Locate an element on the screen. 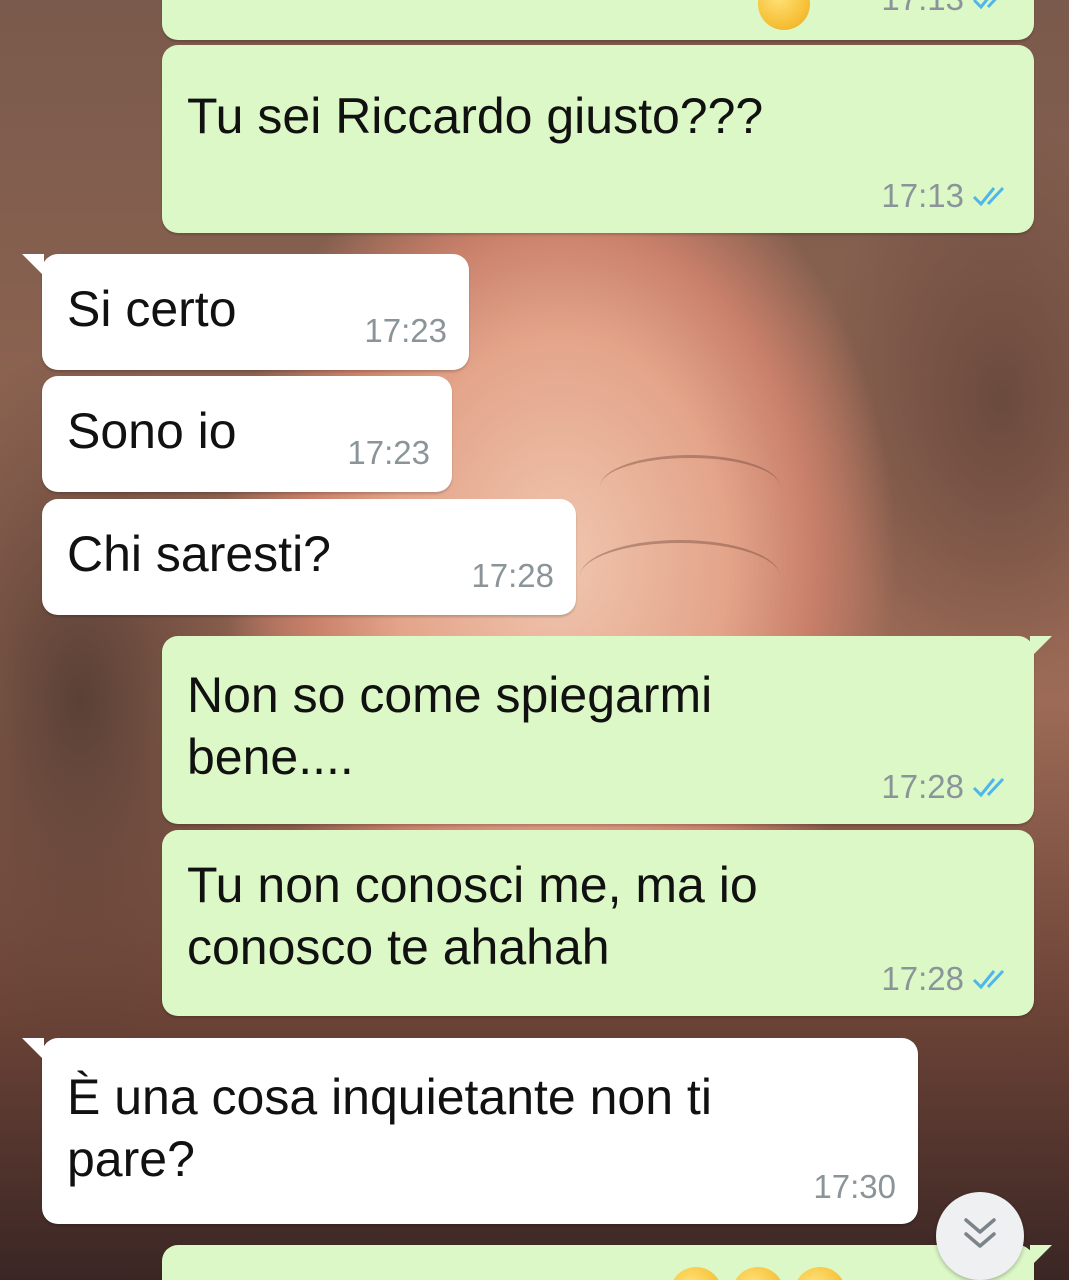 The height and width of the screenshot is (1280, 1069). message-incoming: Sono io 17:23 is located at coordinates (247, 434).